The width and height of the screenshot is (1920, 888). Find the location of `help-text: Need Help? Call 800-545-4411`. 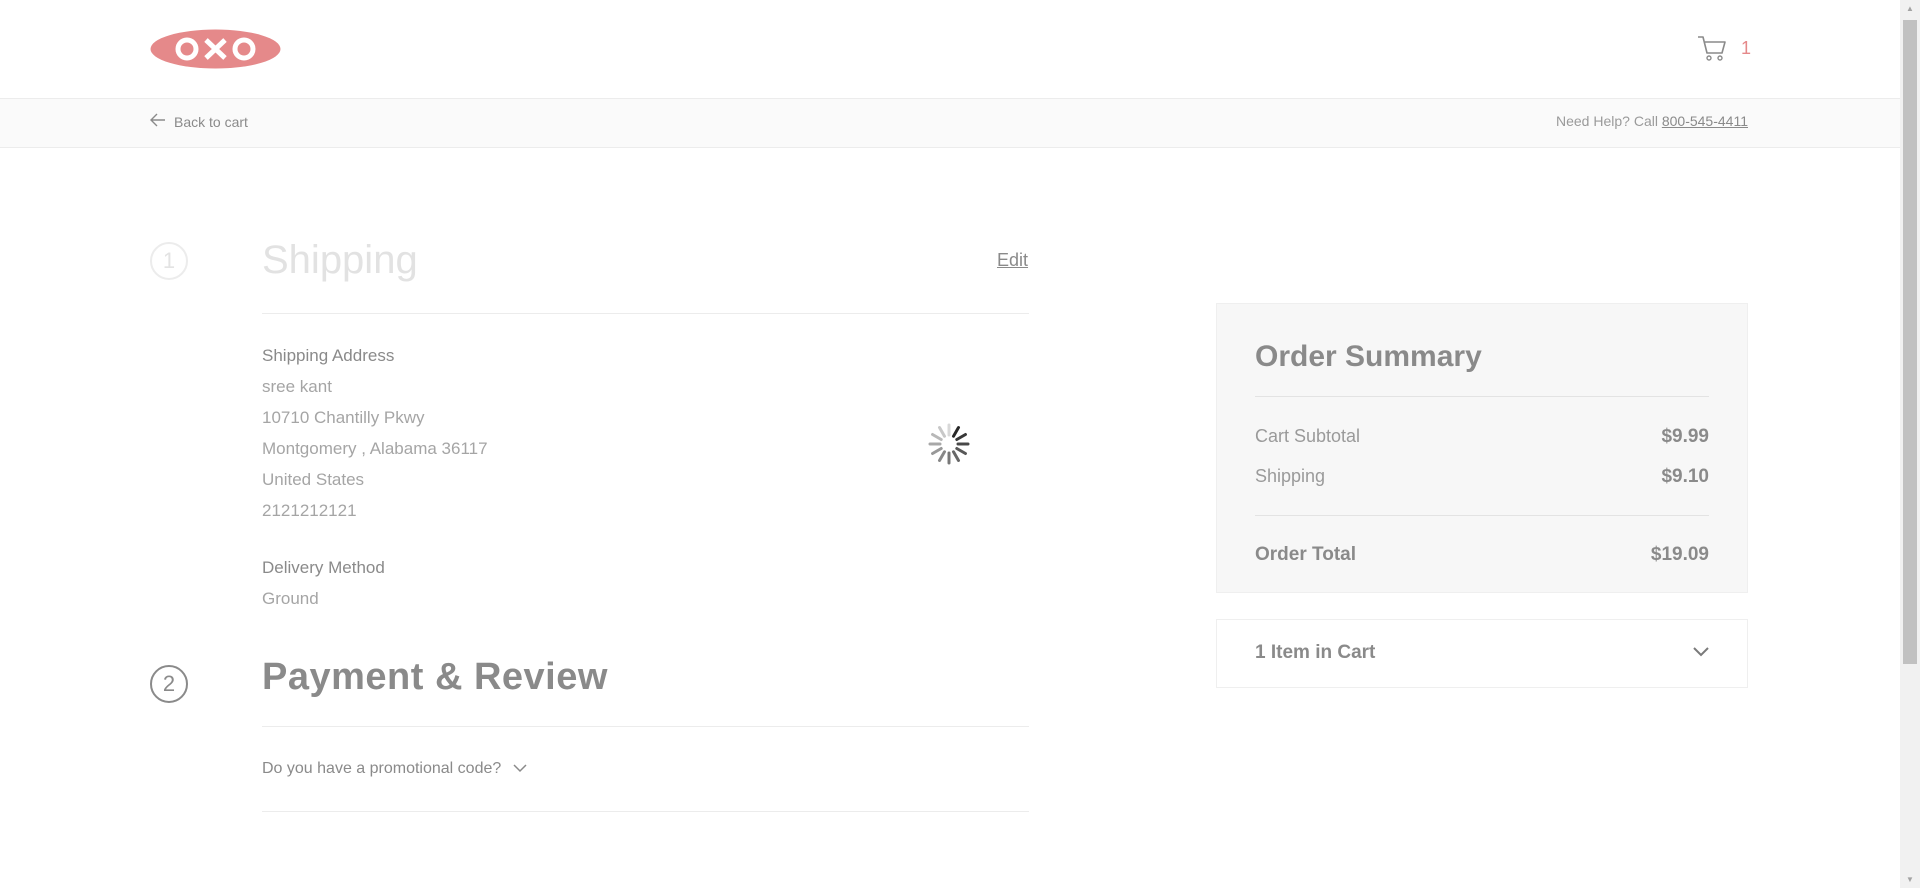

help-text: Need Help? Call 800-545-4411 is located at coordinates (1652, 121).